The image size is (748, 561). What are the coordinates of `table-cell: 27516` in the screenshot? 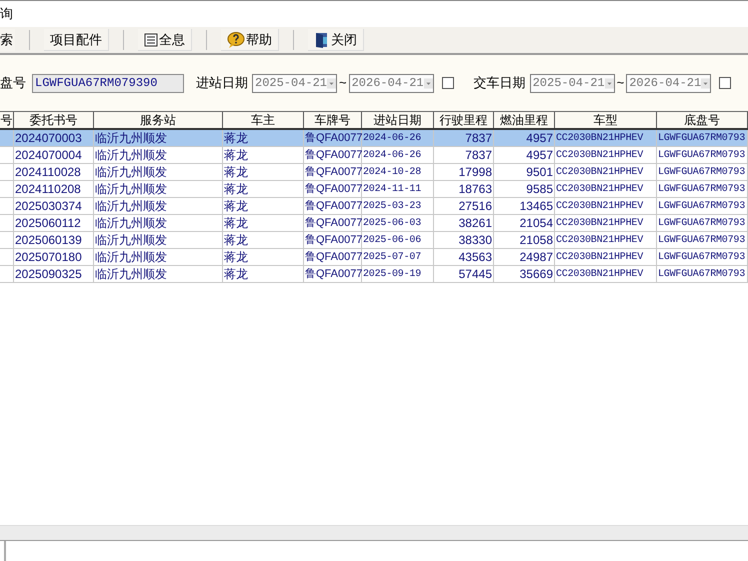 It's located at (464, 206).